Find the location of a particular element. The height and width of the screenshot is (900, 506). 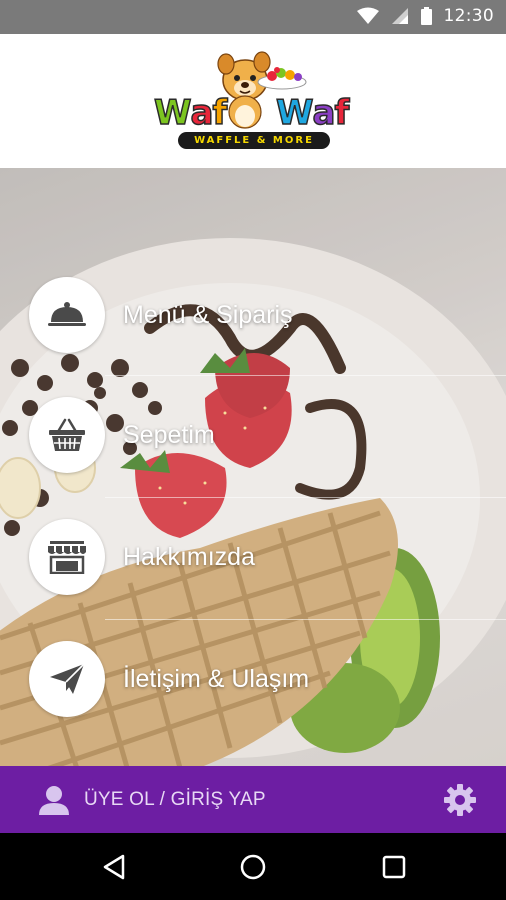

settings-button is located at coordinates (460, 800).